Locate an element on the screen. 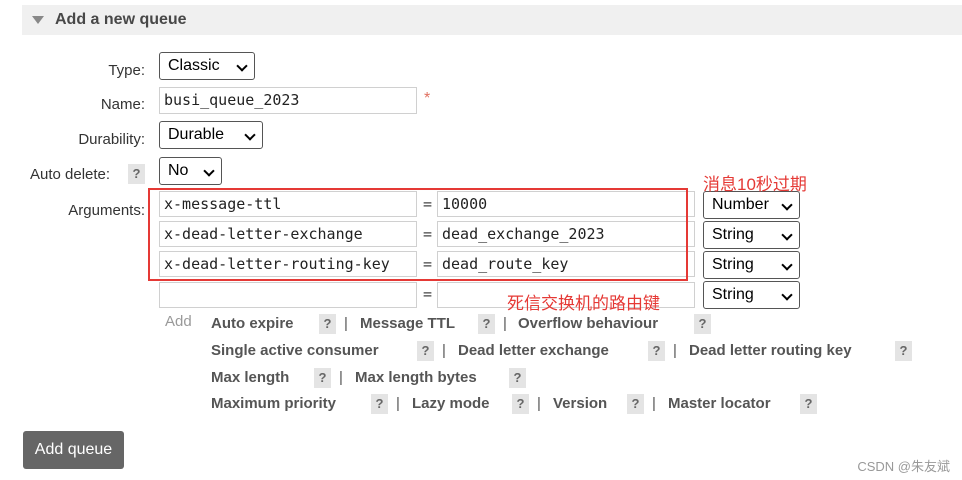 This screenshot has height=480, width=962. arguments-label: Arguments: is located at coordinates (106, 210).